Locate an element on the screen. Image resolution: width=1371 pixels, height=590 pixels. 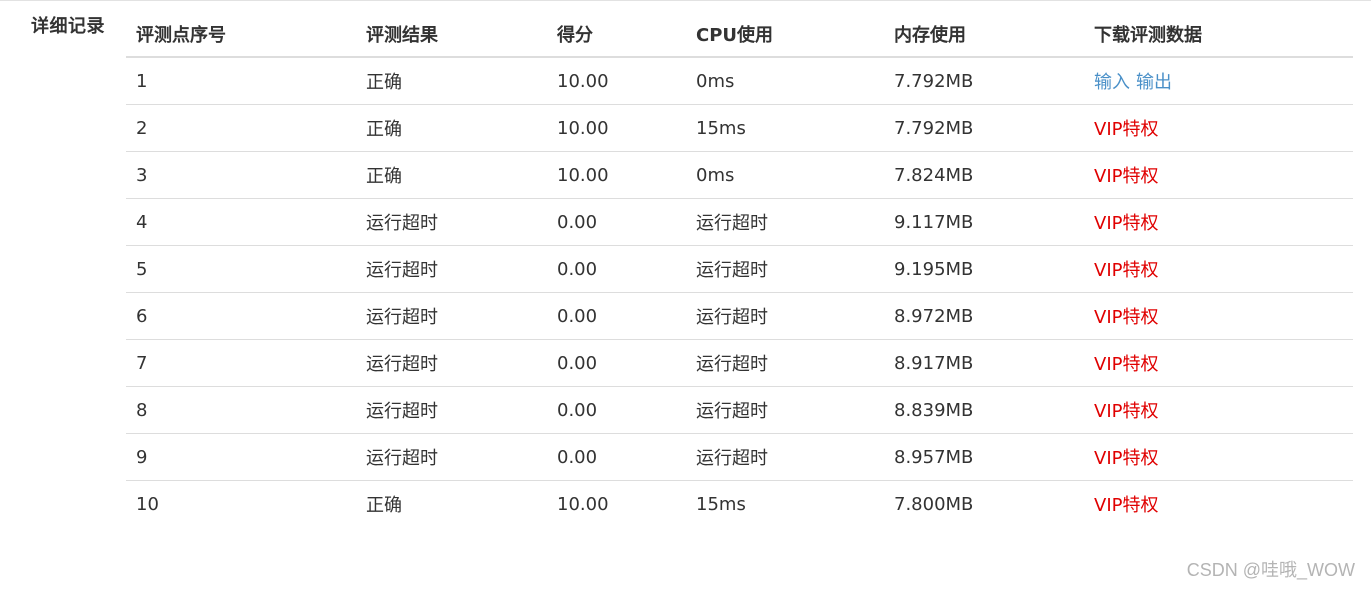
download-output-link: 输出 is located at coordinates (1154, 82).